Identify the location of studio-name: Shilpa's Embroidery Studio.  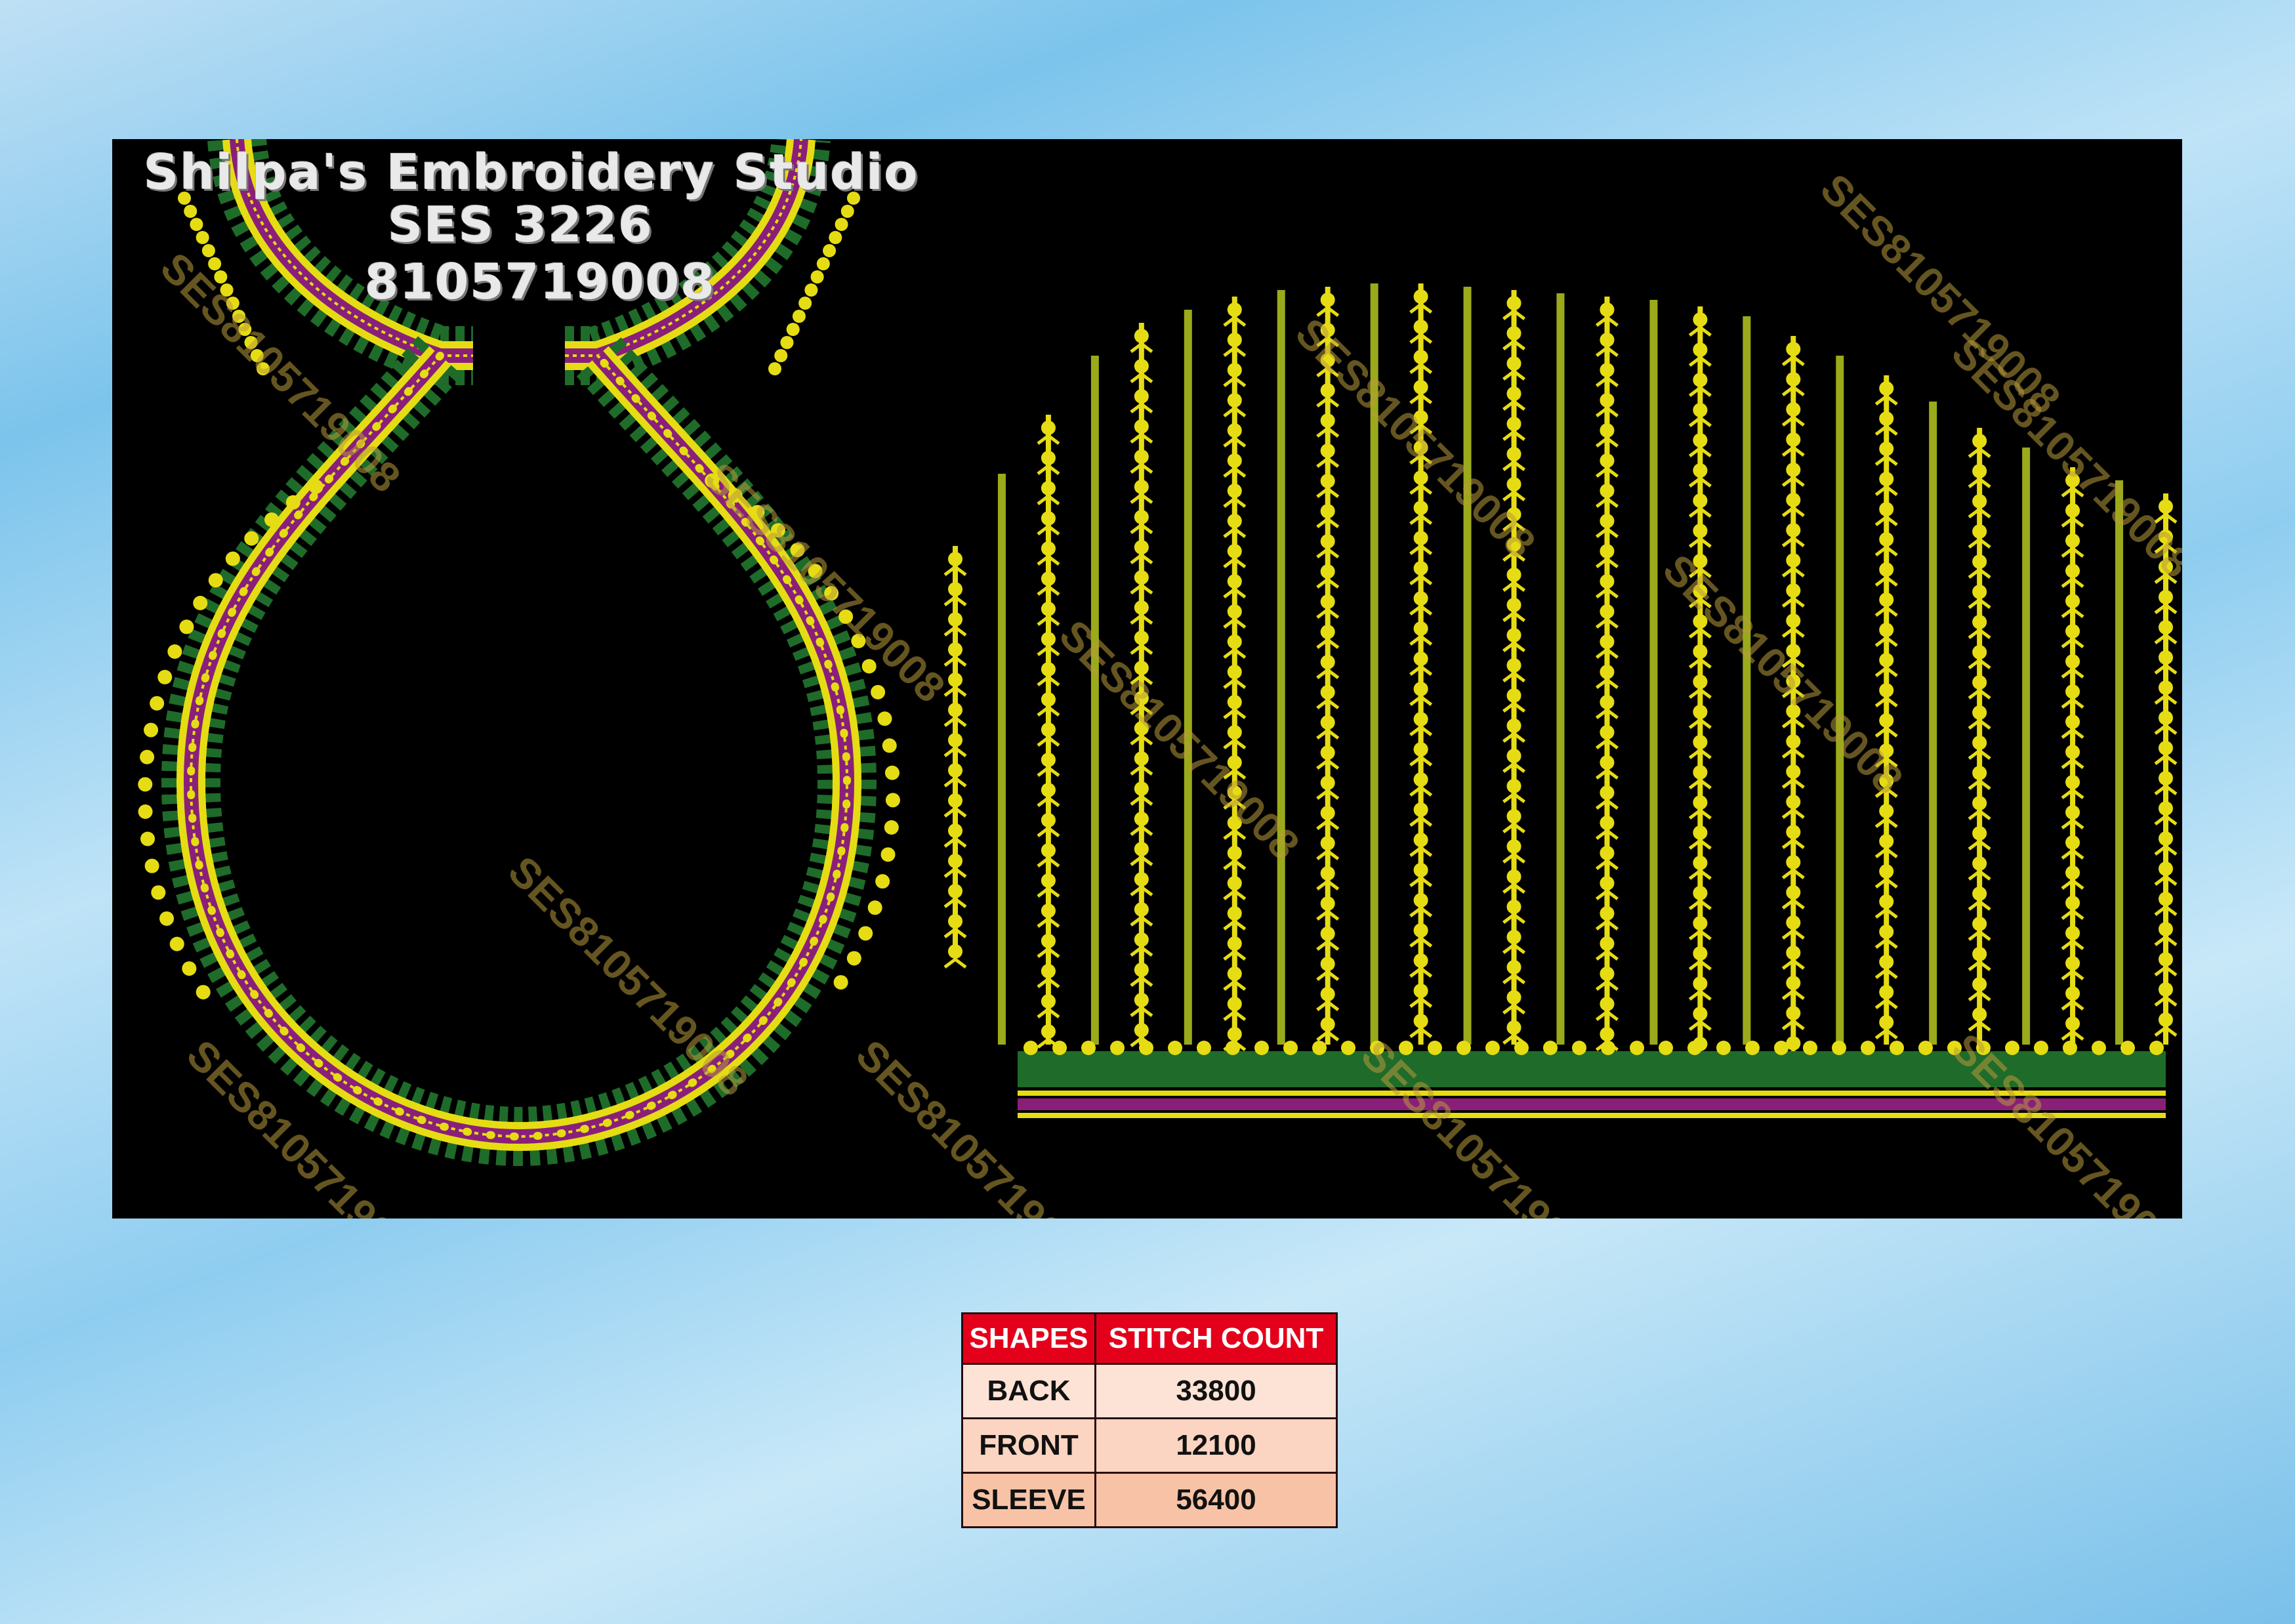
(531, 172).